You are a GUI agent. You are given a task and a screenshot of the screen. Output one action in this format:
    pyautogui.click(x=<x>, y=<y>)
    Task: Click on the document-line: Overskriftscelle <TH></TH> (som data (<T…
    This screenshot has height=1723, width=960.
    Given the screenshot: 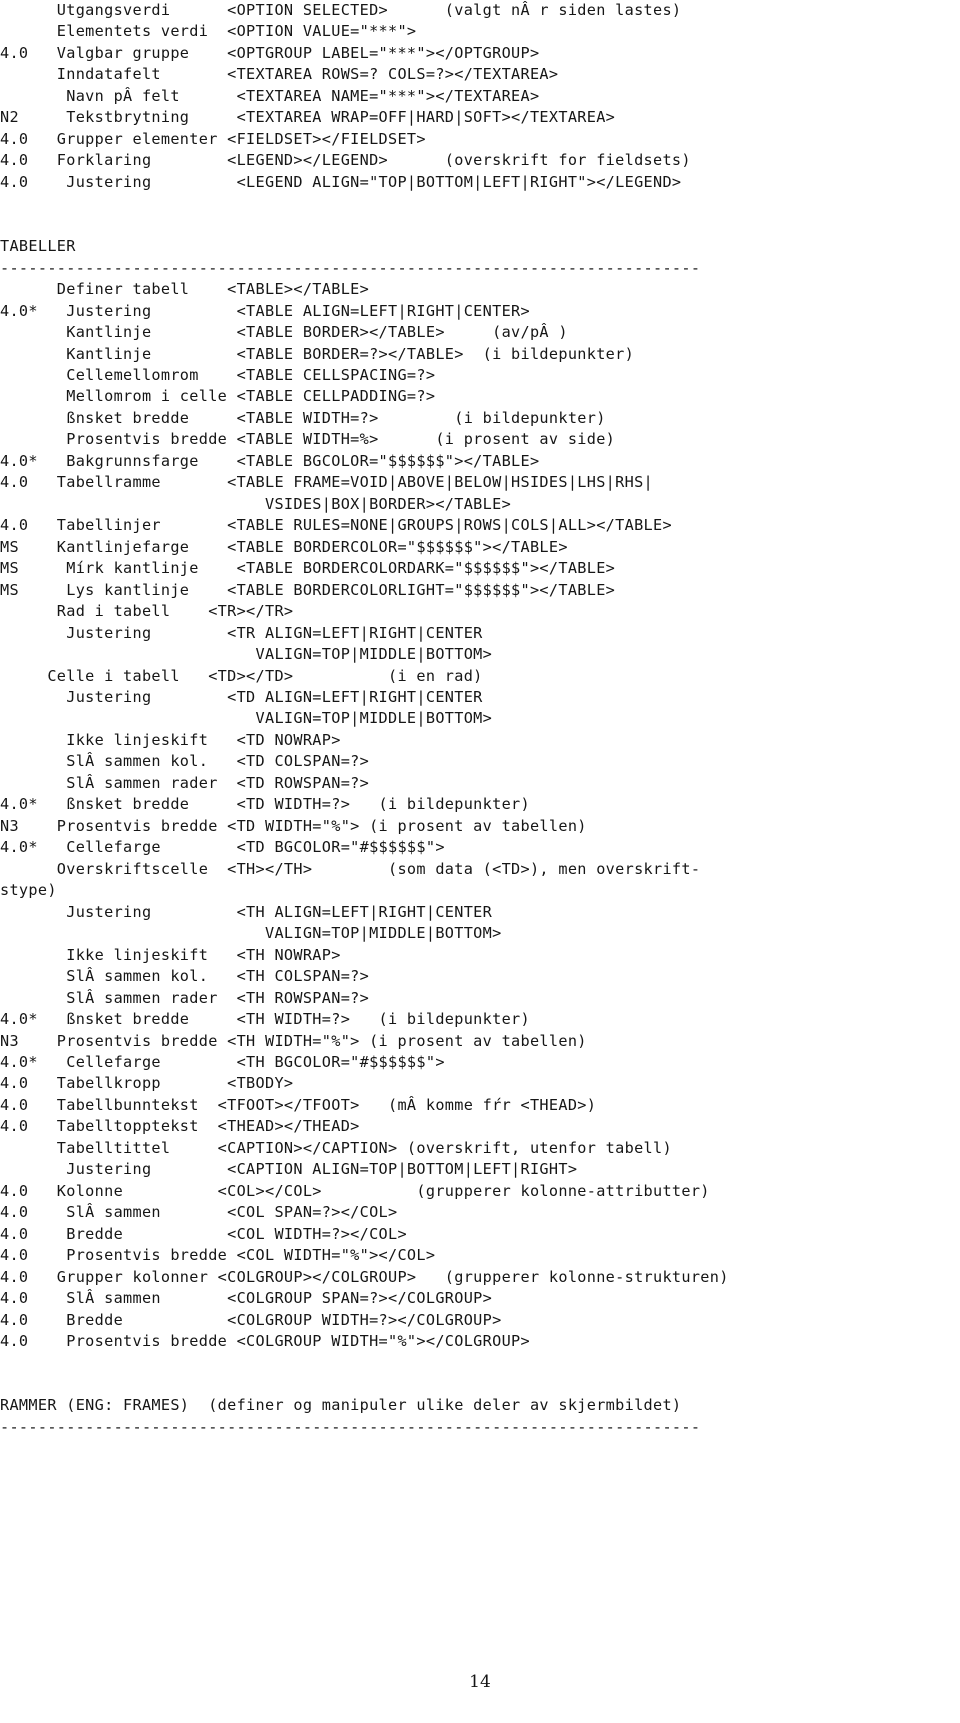 What is the action you would take?
    pyautogui.click(x=350, y=868)
    